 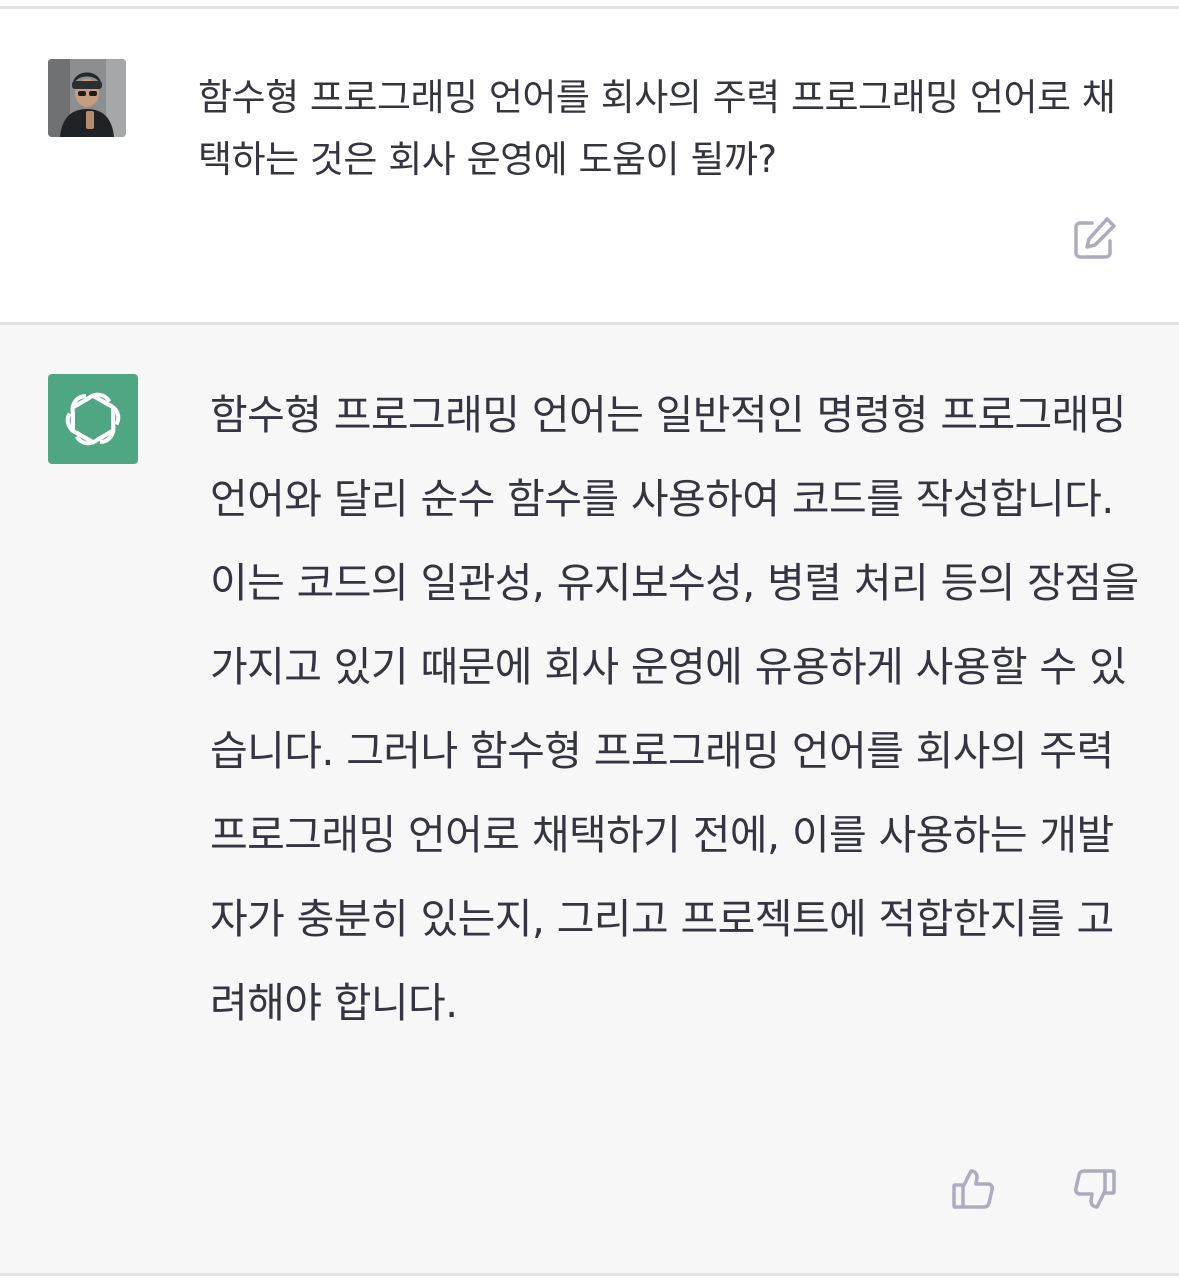 I want to click on assistant-avatar, so click(x=93, y=419).